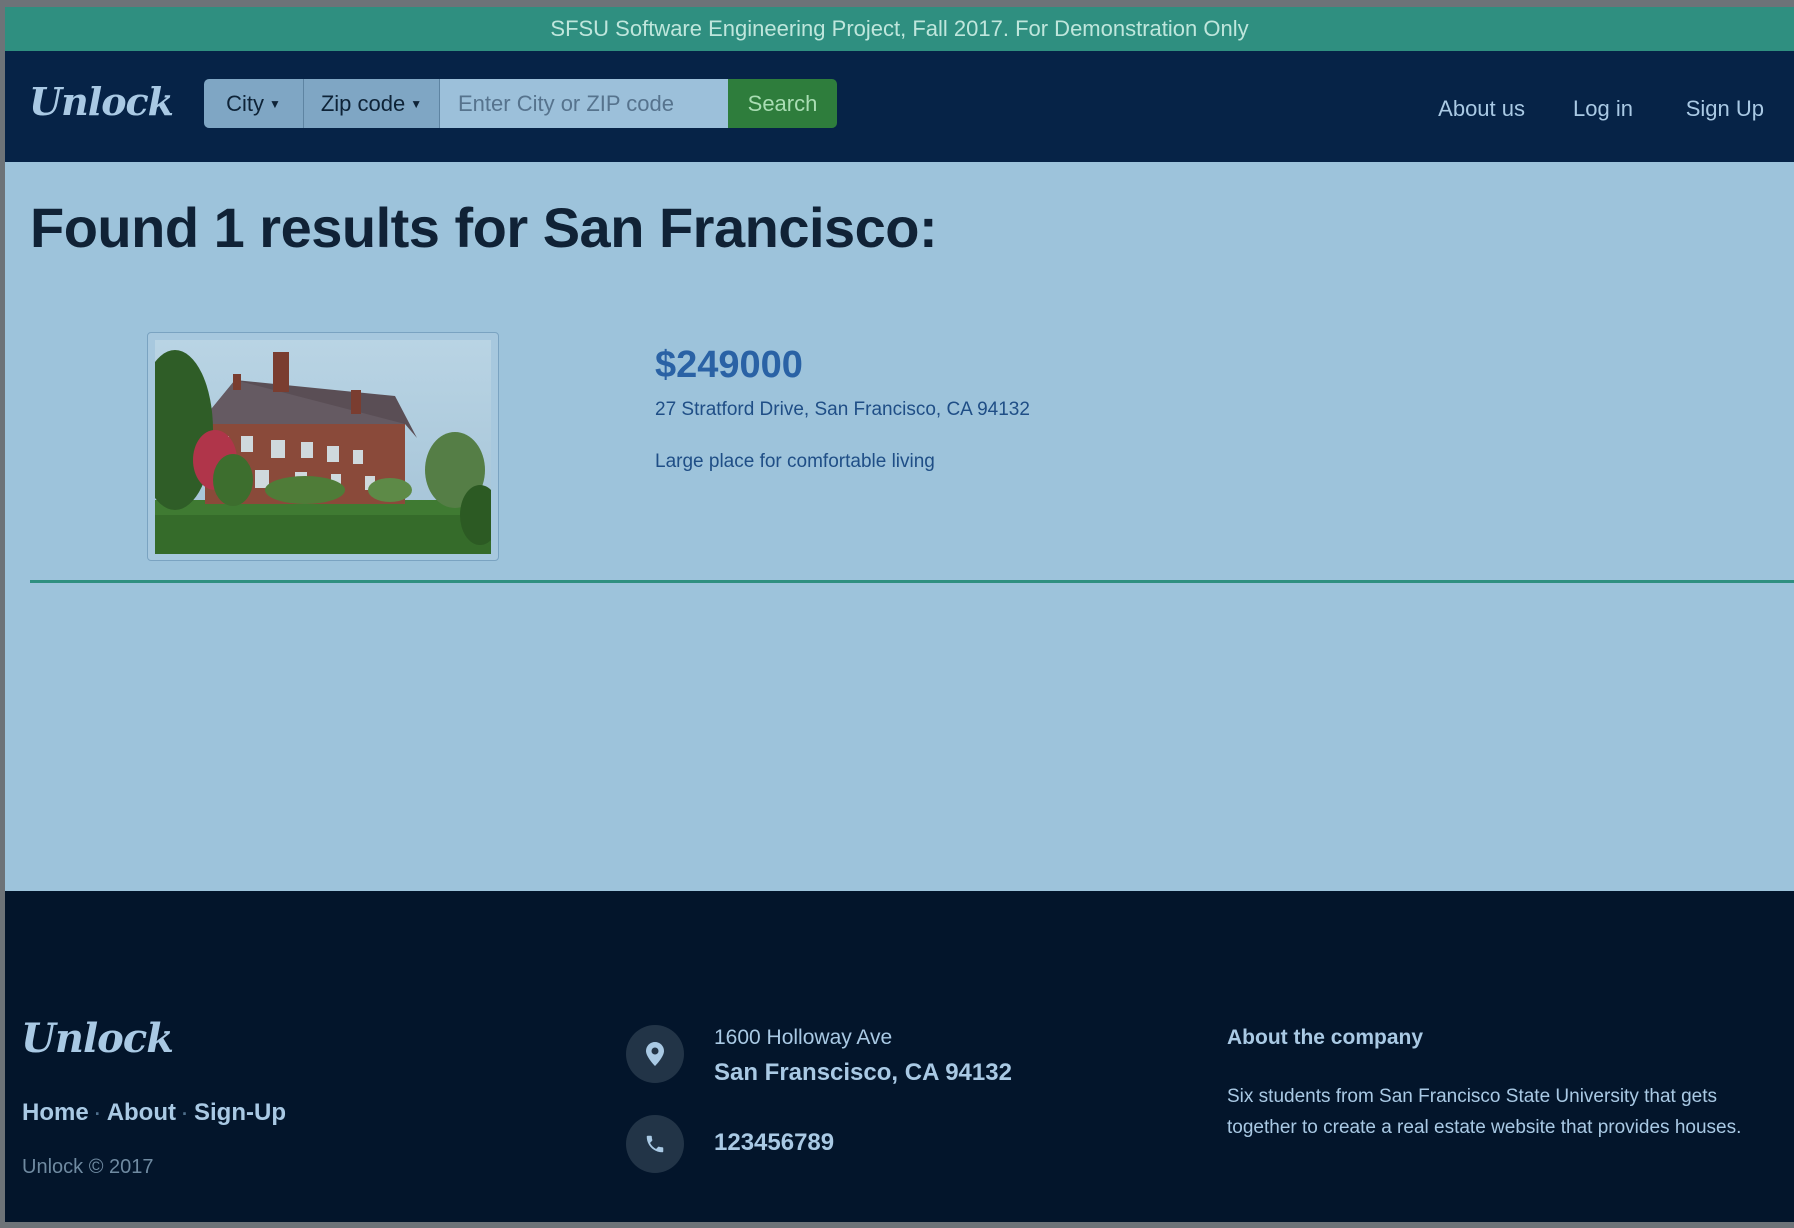 The height and width of the screenshot is (1228, 1794). I want to click on footer-address-line2: San Franscisco, CA 94132, so click(863, 1072).